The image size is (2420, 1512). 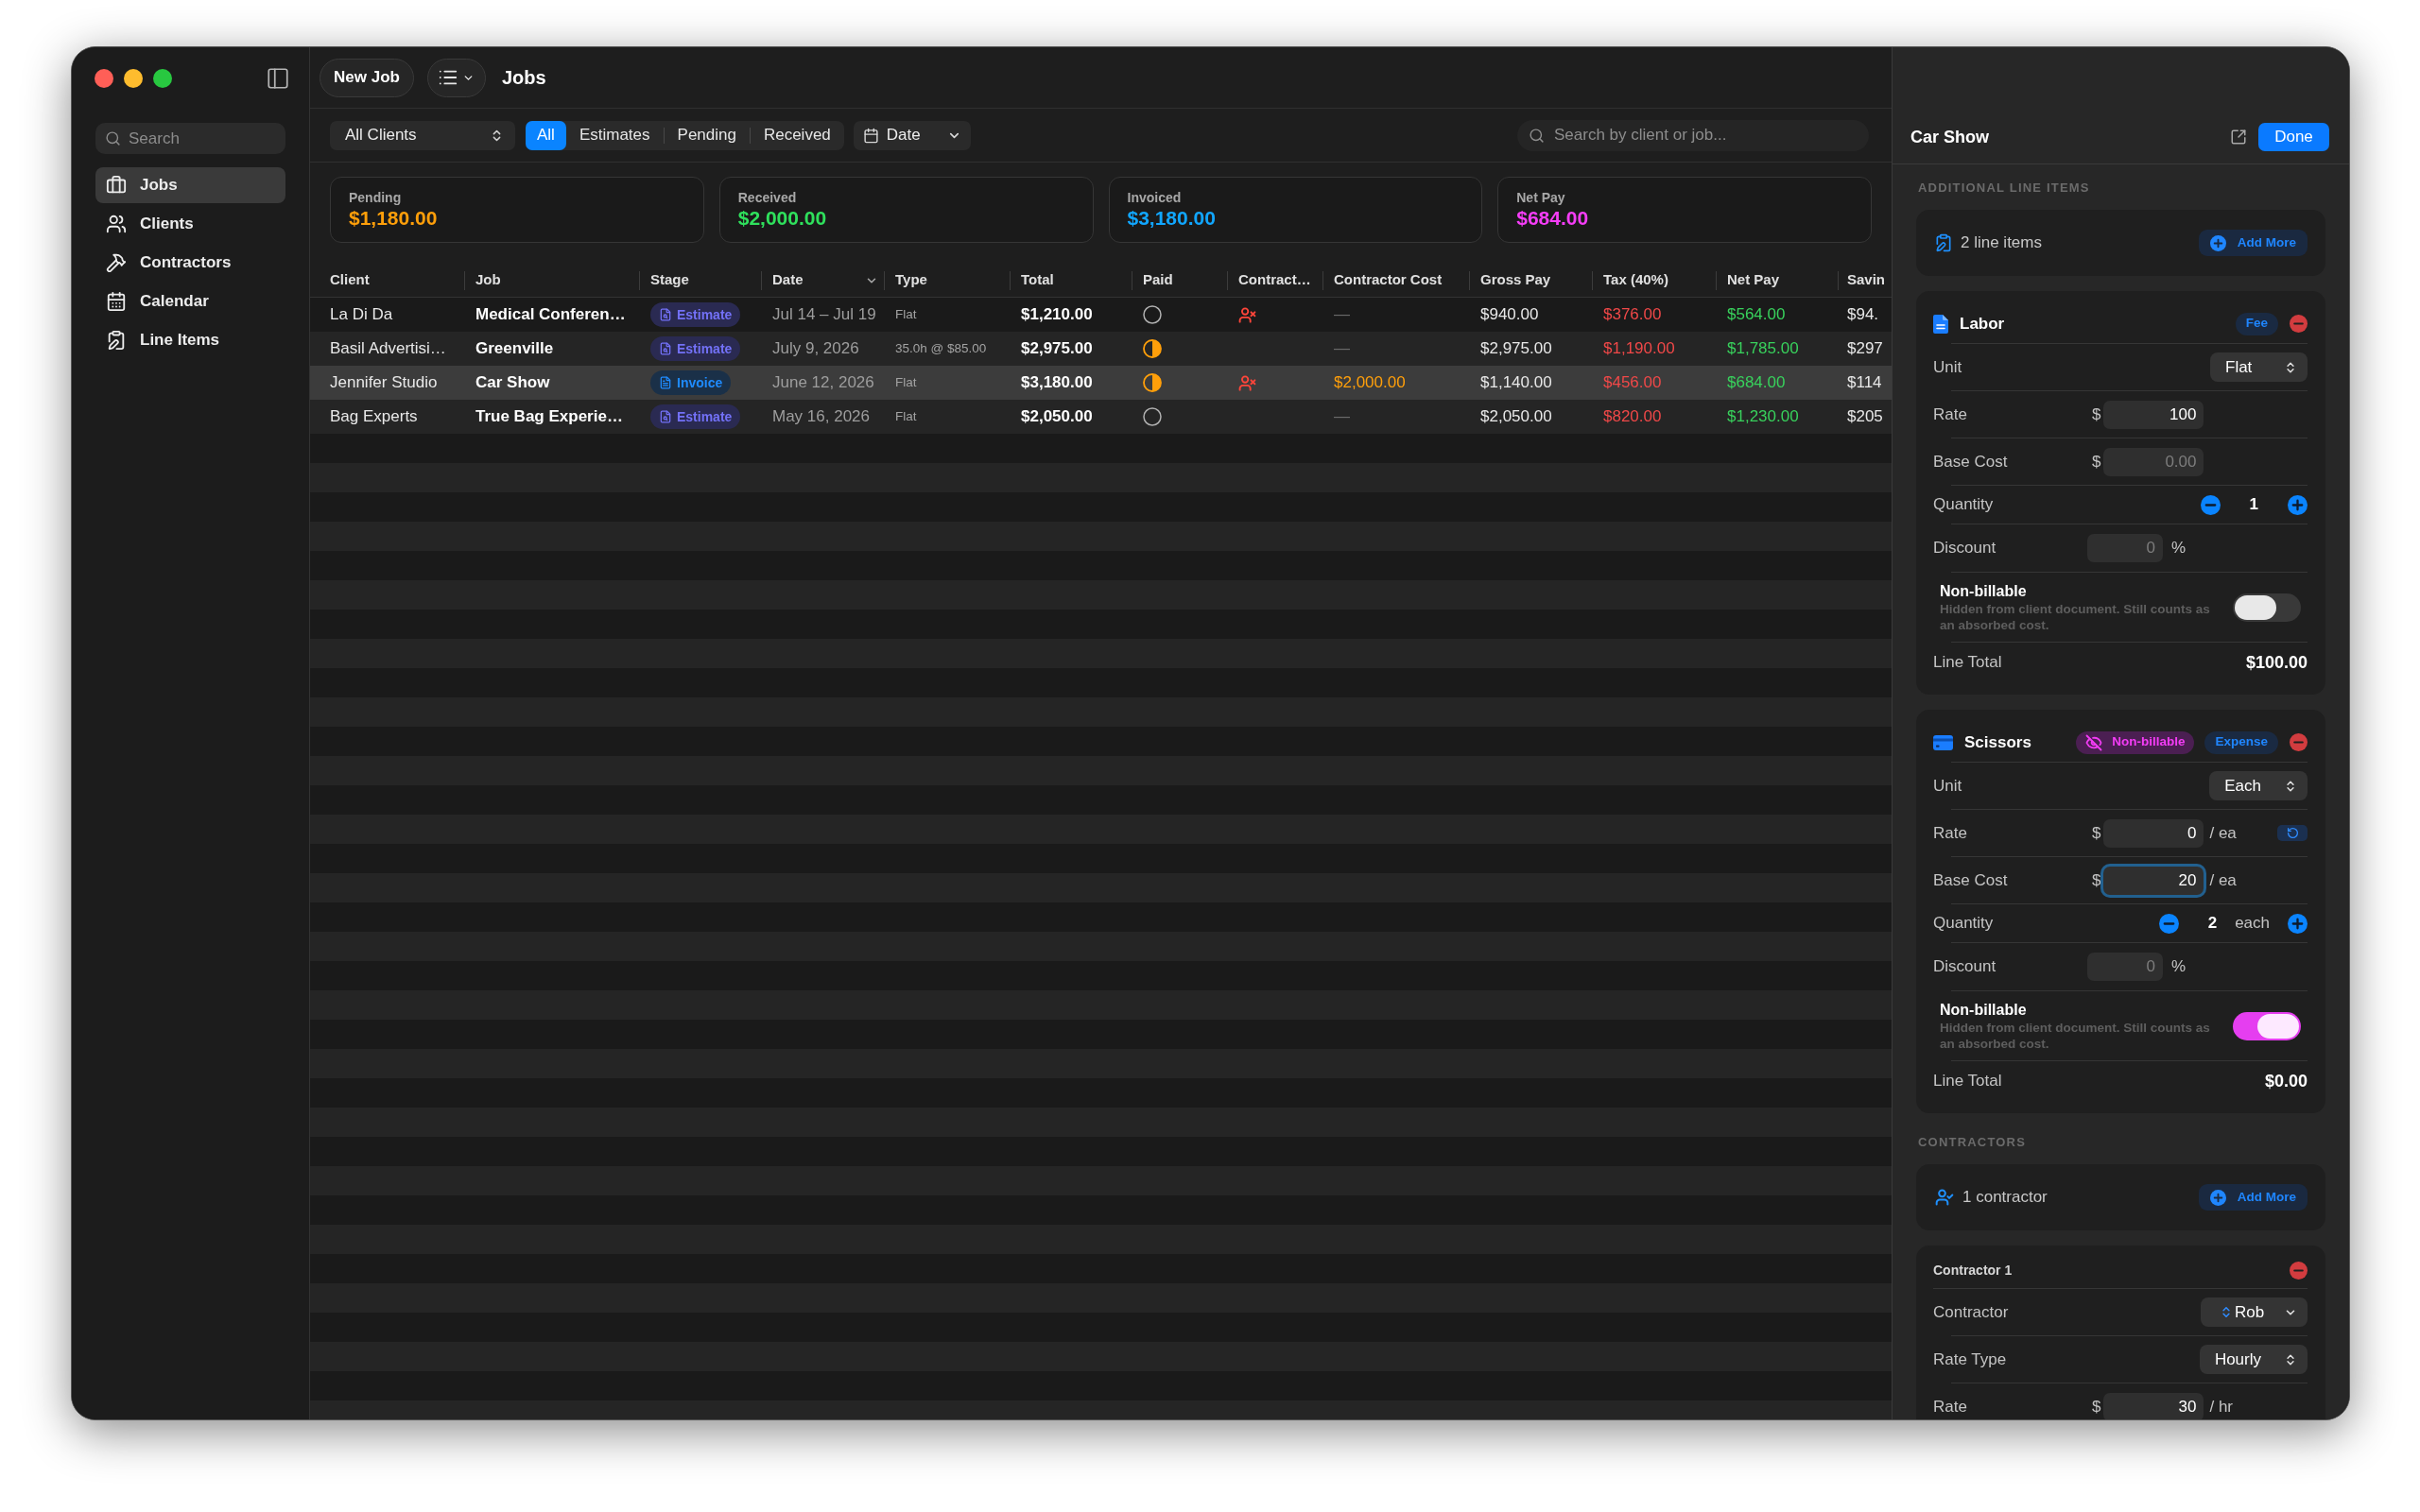 I want to click on amount-field: 100, so click(x=2153, y=414).